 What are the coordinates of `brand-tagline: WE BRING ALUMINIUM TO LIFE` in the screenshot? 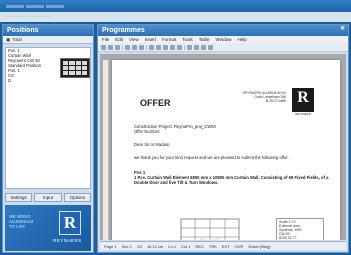 It's located at (21, 221).